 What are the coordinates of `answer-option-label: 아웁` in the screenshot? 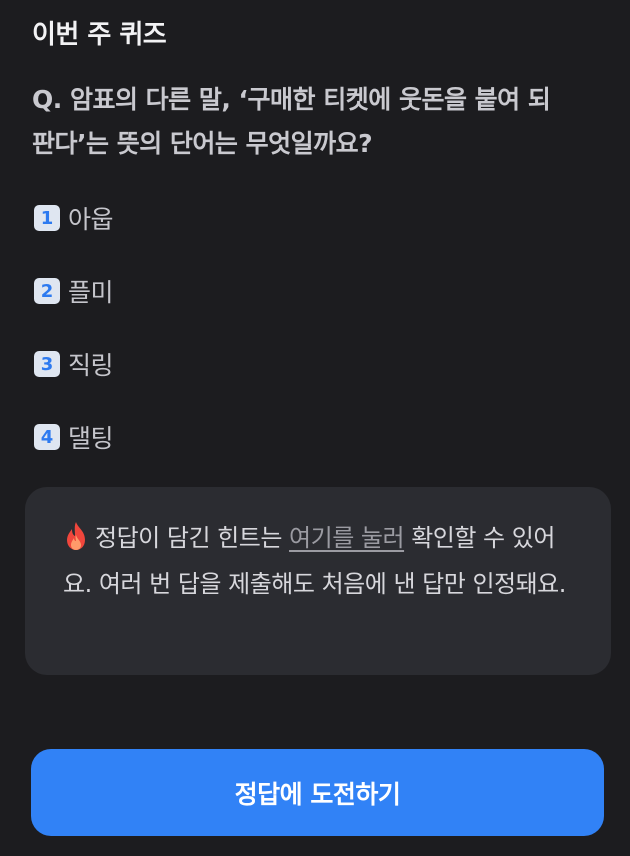 It's located at (91, 219).